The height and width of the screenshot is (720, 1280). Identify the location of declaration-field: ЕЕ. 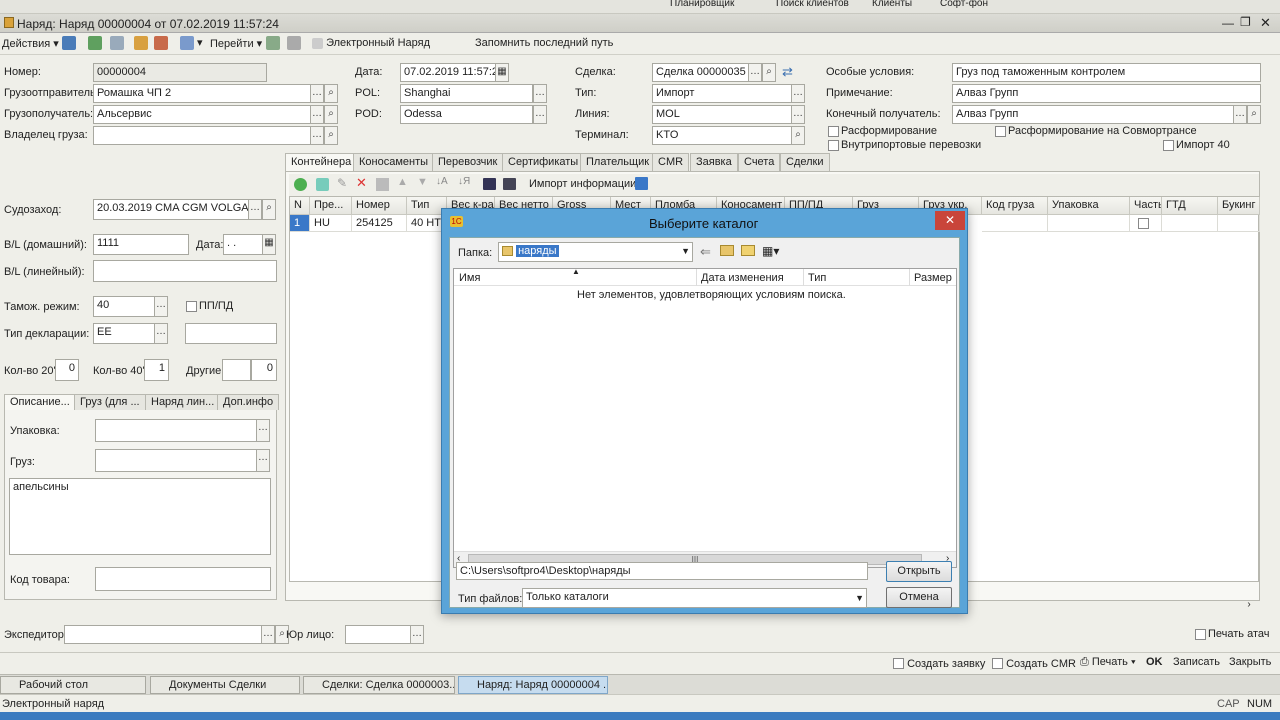
(124, 333).